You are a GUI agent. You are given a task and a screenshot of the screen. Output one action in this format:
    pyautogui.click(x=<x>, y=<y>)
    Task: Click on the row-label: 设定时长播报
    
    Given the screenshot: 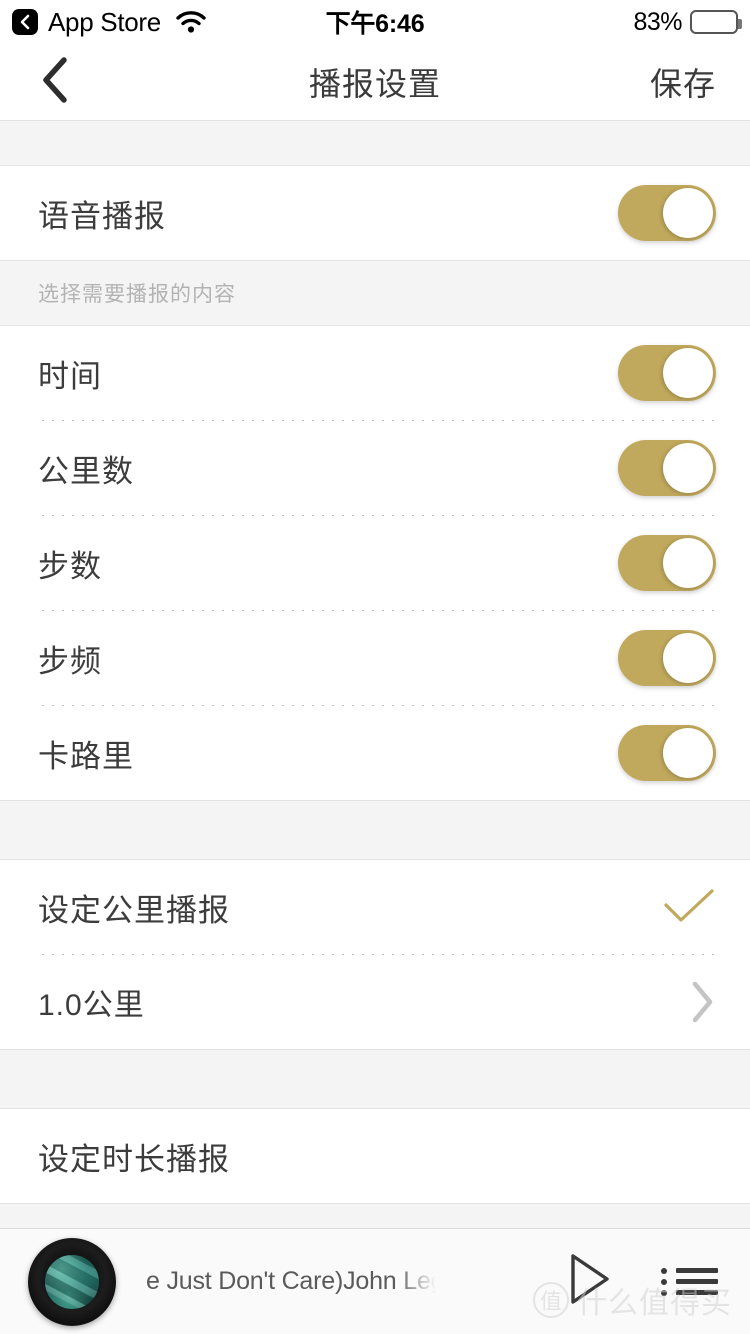 What is the action you would take?
    pyautogui.click(x=134, y=1159)
    